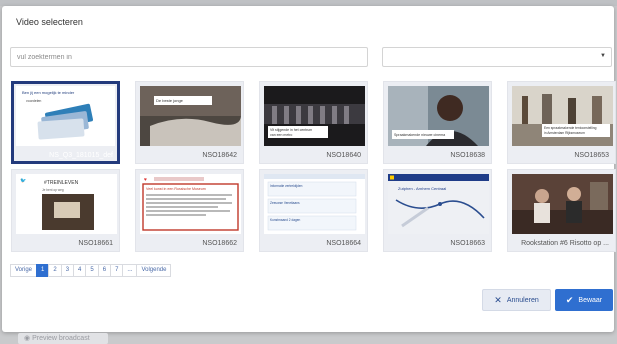  What do you see at coordinates (154, 270) in the screenshot?
I see `pagination-next: Volgende` at bounding box center [154, 270].